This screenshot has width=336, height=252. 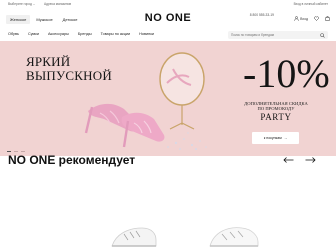 What do you see at coordinates (146, 34) in the screenshot?
I see `nav-item-new: Новинки` at bounding box center [146, 34].